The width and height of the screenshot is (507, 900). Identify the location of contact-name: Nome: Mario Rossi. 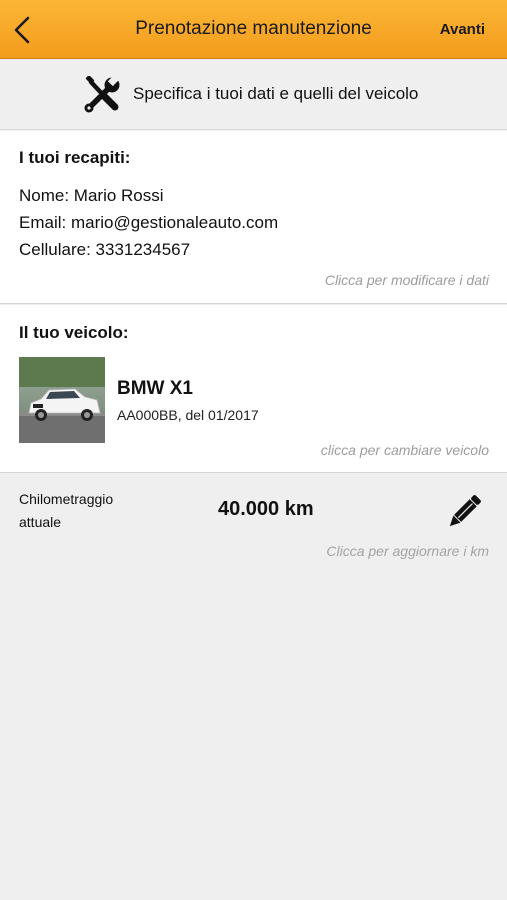
(91, 195).